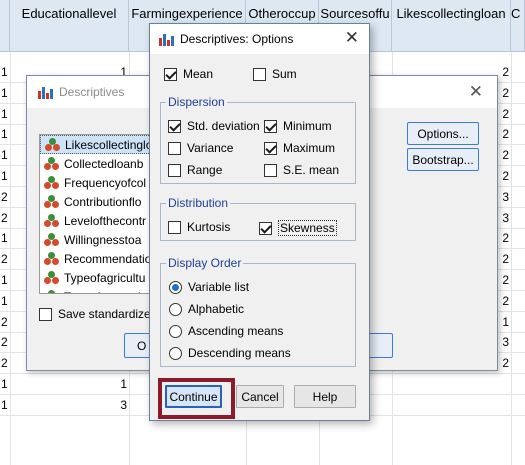 The image size is (525, 465). What do you see at coordinates (301, 170) in the screenshot?
I see `se-mean-checkbox: S.E. mean` at bounding box center [301, 170].